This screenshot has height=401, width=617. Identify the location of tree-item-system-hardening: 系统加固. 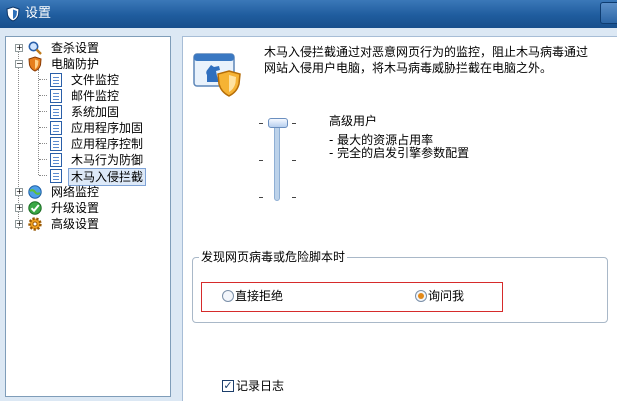
(86, 112).